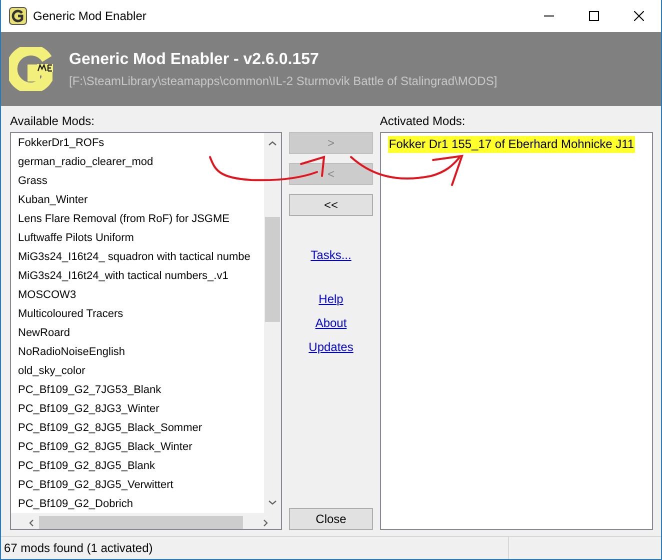  Describe the element at coordinates (138, 257) in the screenshot. I see `list-item: MiG3s24_I16t24_ squadron with tactical numbe` at that location.